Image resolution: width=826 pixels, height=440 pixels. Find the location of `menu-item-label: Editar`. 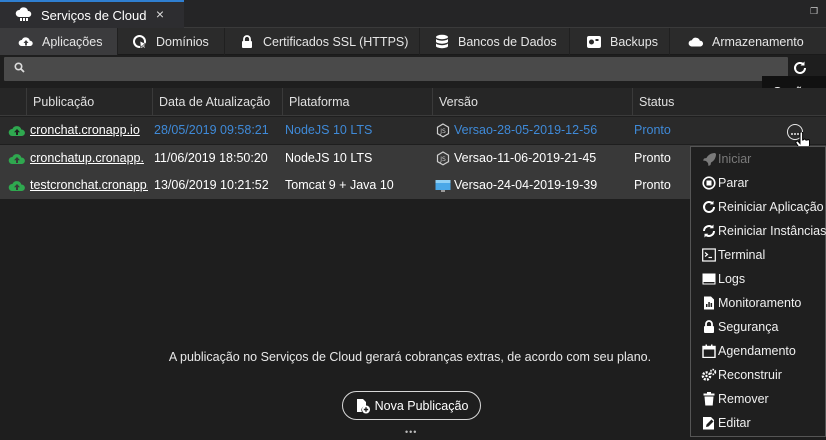

menu-item-label: Editar is located at coordinates (734, 423).